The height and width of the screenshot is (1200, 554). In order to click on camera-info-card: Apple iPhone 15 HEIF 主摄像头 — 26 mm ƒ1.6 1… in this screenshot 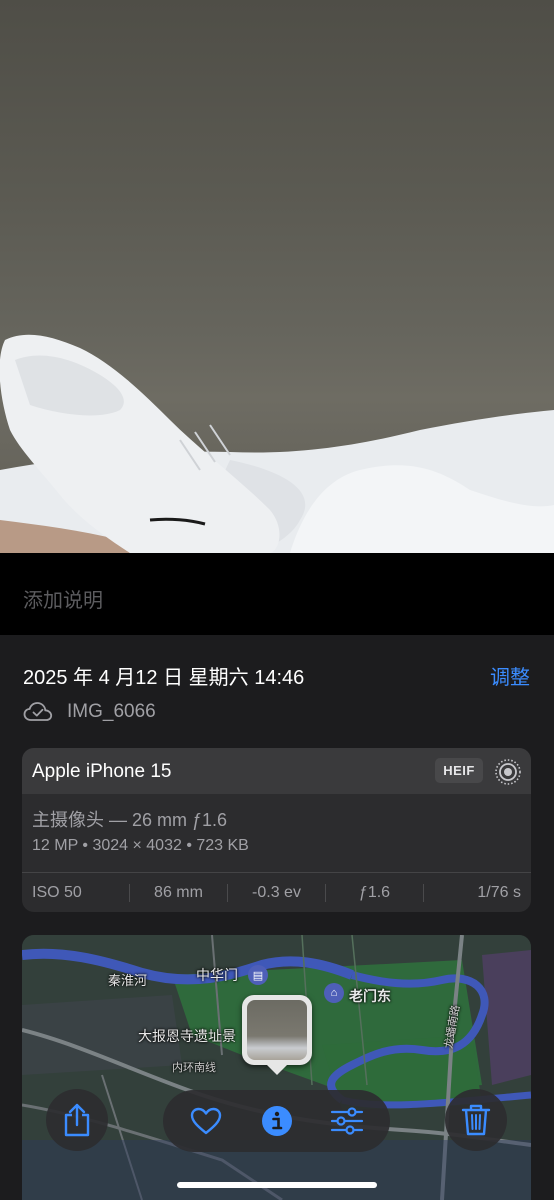, I will do `click(276, 830)`.